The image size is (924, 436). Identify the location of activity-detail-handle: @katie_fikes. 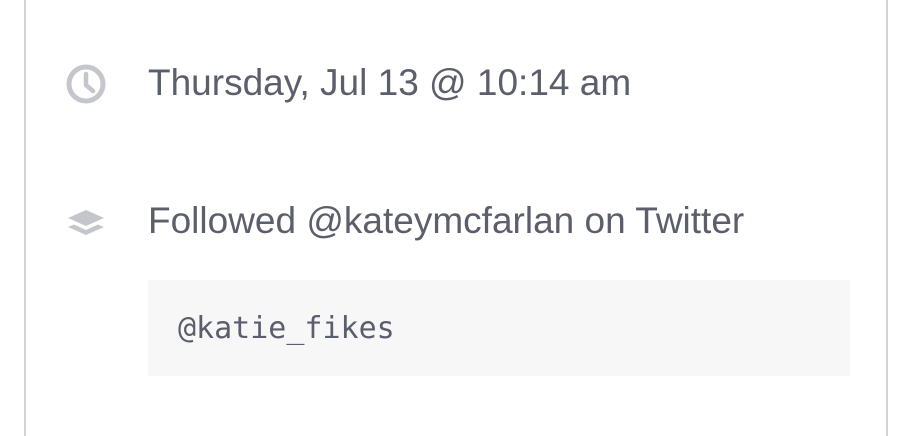
(286, 328).